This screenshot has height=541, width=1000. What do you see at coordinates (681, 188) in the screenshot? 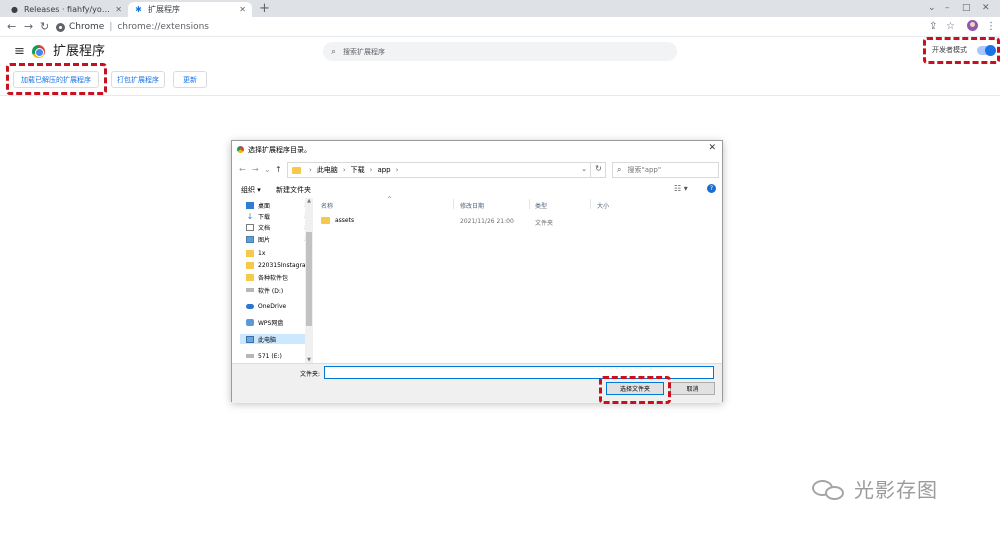
I see `view-options-icon: ☷ ▾` at bounding box center [681, 188].